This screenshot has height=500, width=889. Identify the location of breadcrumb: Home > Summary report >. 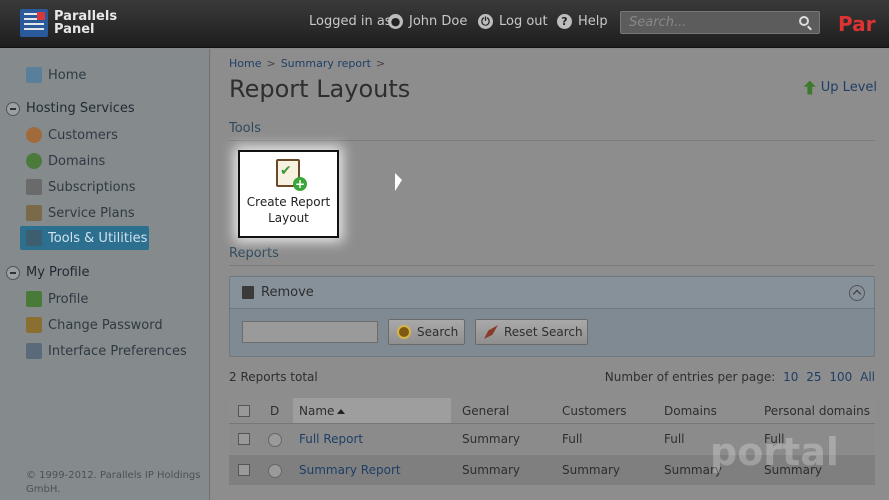
(307, 63).